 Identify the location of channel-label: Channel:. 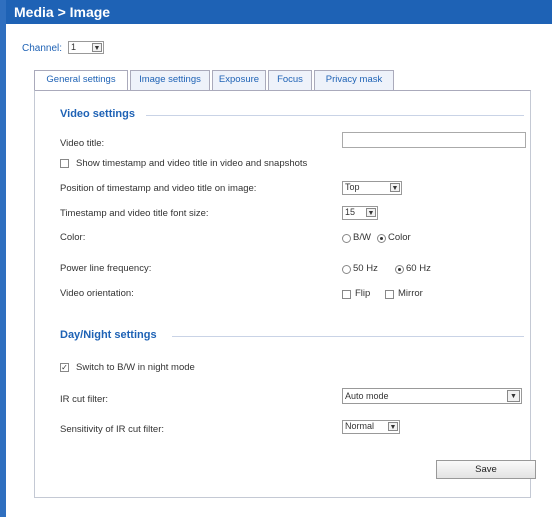
(42, 48).